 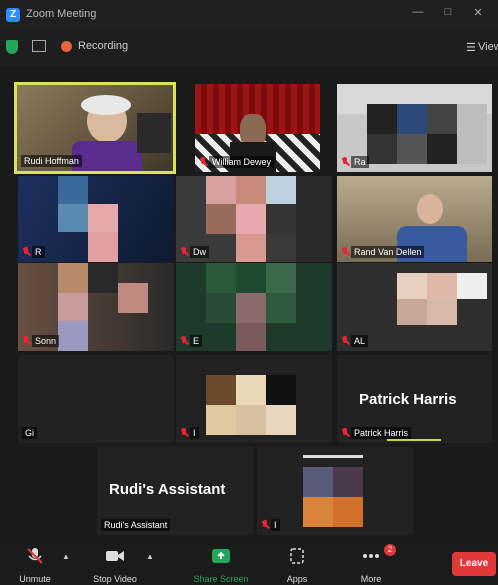 I want to click on more-label: More, so click(x=371, y=579).